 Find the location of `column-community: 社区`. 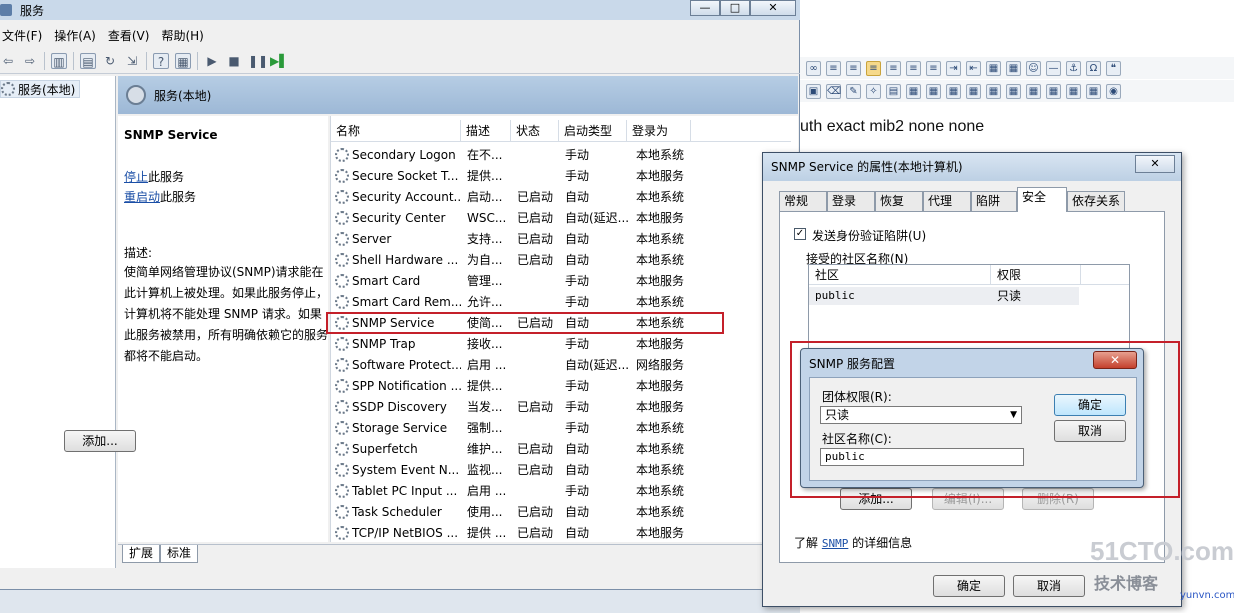

column-community: 社区 is located at coordinates (900, 274).